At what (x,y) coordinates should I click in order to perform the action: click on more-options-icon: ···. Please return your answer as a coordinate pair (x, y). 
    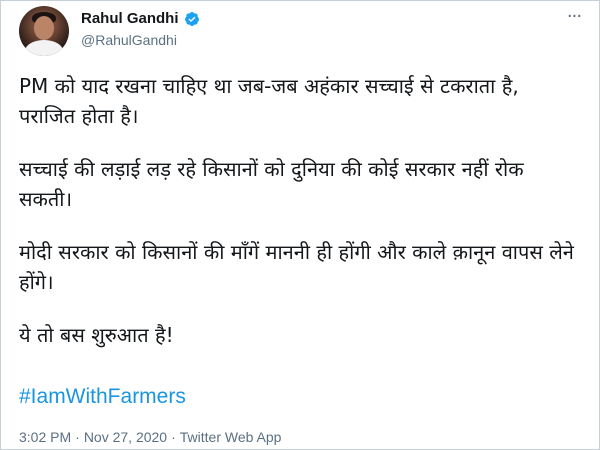
    Looking at the image, I should click on (574, 18).